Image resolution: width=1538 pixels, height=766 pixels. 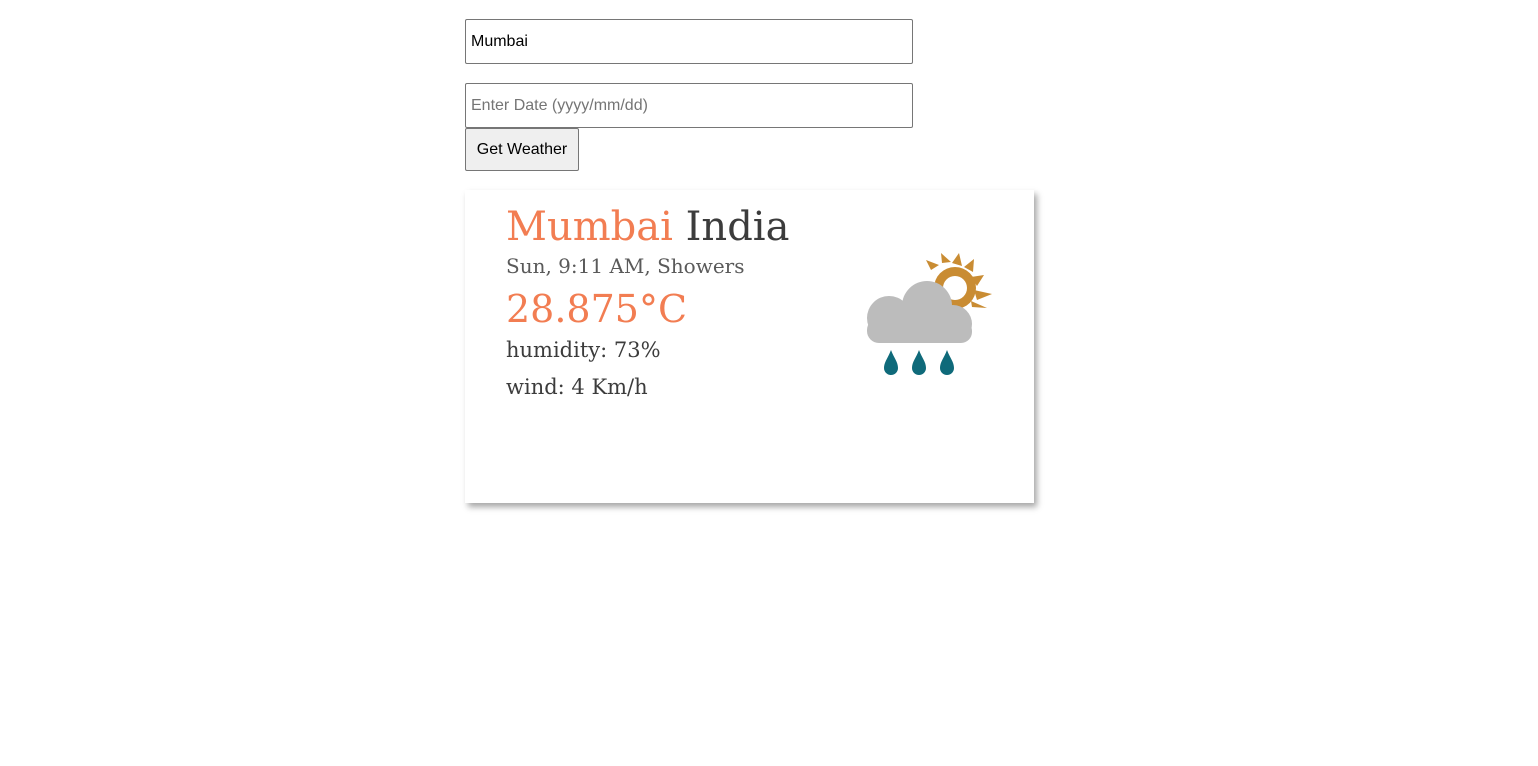 What do you see at coordinates (737, 227) in the screenshot?
I see `country-name: India` at bounding box center [737, 227].